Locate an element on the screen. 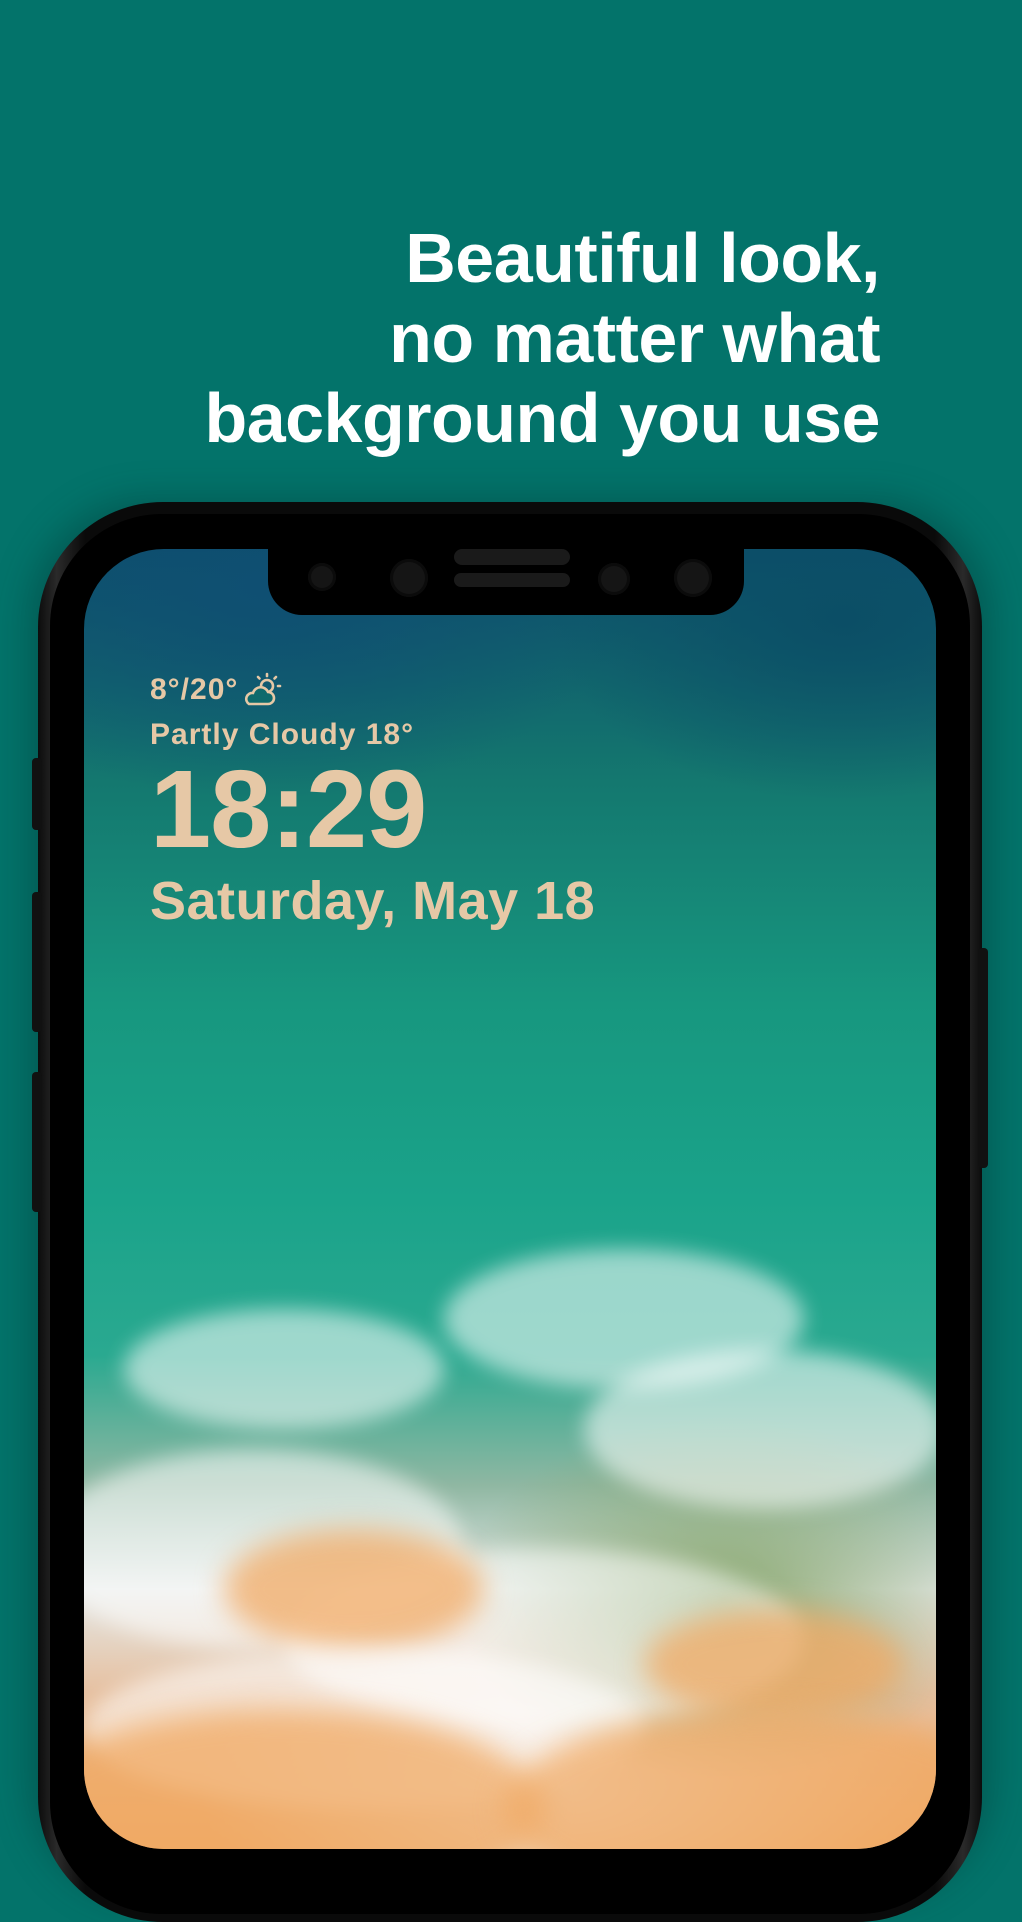 The height and width of the screenshot is (1922, 1022). weather-condition: Partly Cloudy 18° is located at coordinates (282, 734).